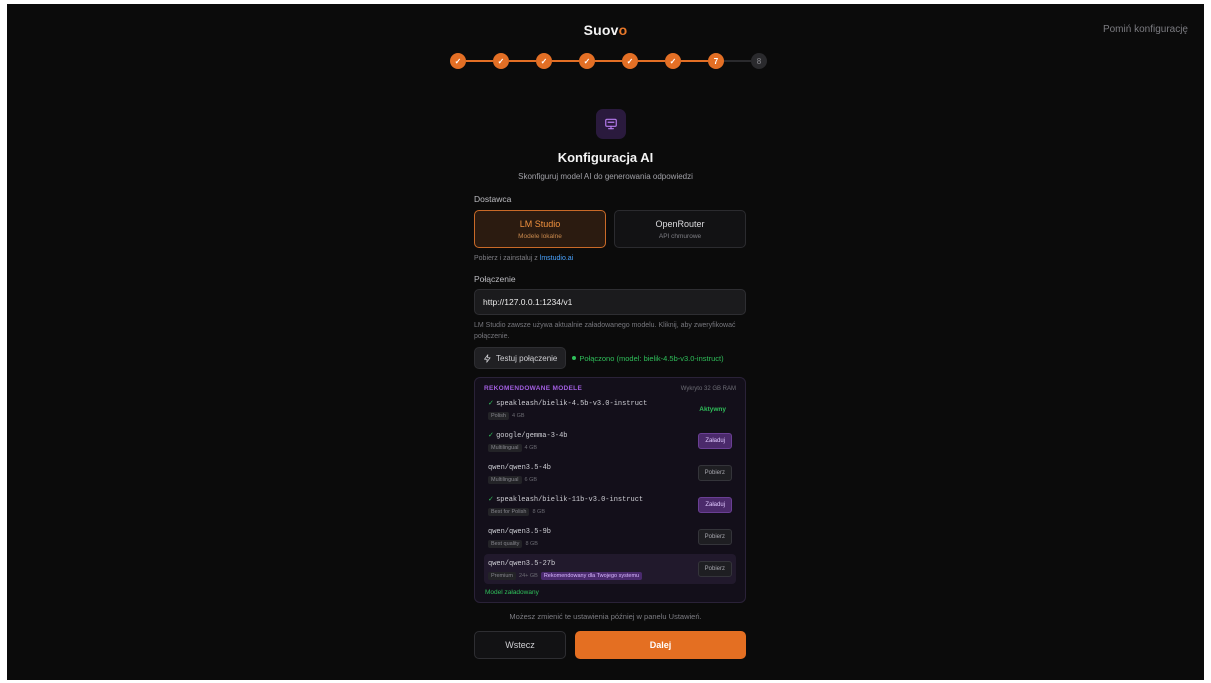 This screenshot has width=1211, height=683. I want to click on provider-option-openrouter: OpenRouter API chmurowe, so click(680, 229).